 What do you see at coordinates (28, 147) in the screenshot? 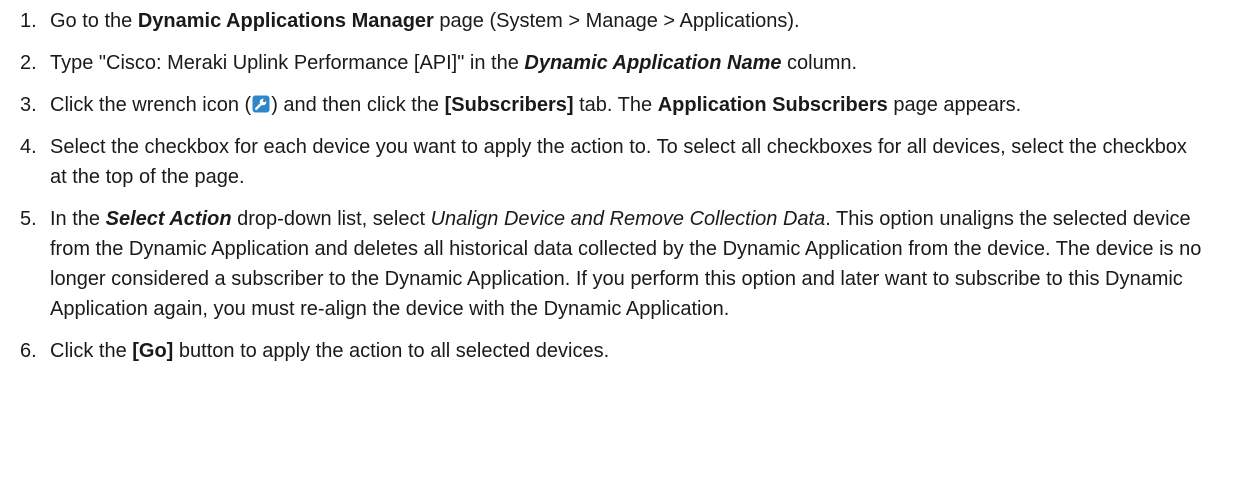
I see `step-number: 4.` at bounding box center [28, 147].